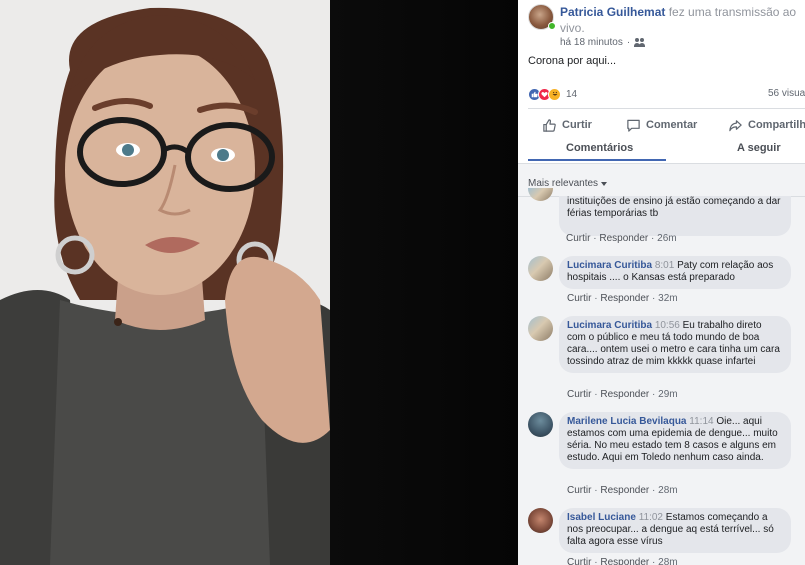 The image size is (805, 565). What do you see at coordinates (666, 108) in the screenshot?
I see `divider` at bounding box center [666, 108].